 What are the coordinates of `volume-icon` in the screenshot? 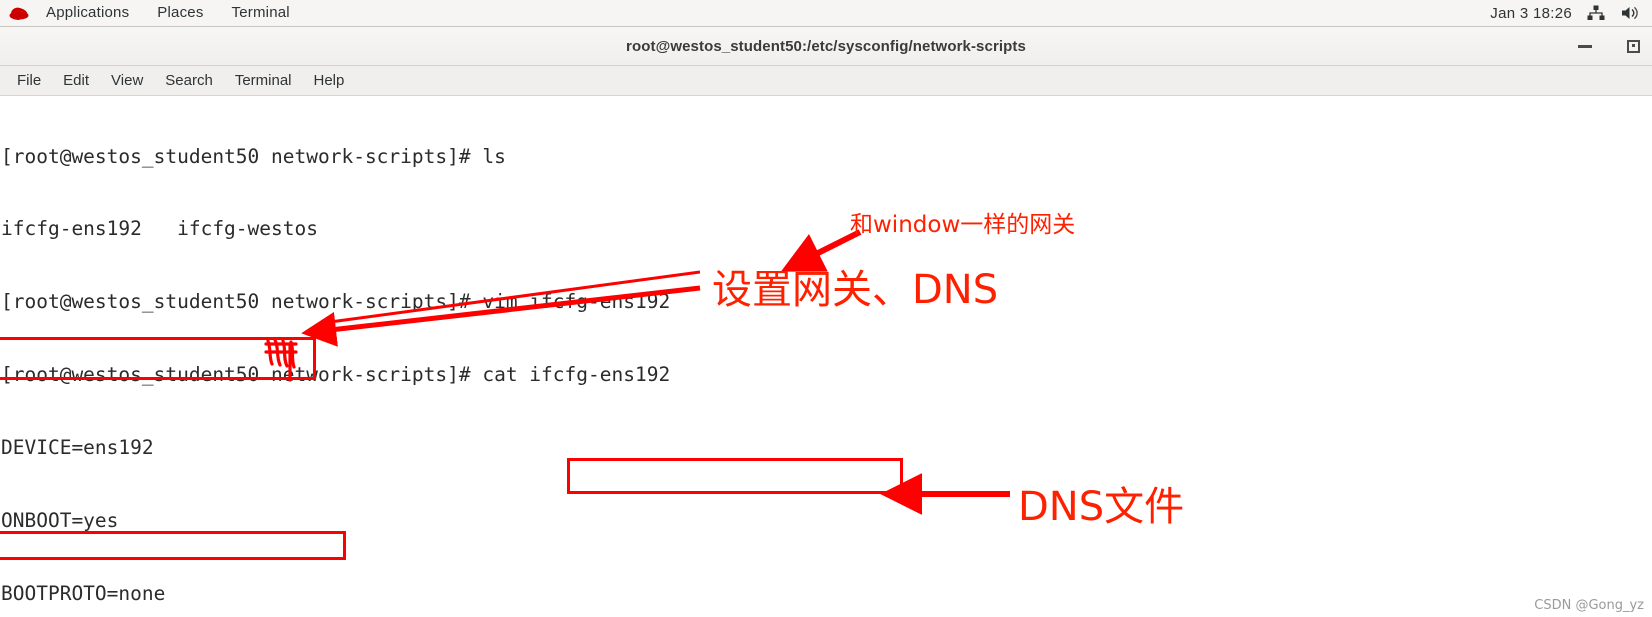 It's located at (1630, 13).